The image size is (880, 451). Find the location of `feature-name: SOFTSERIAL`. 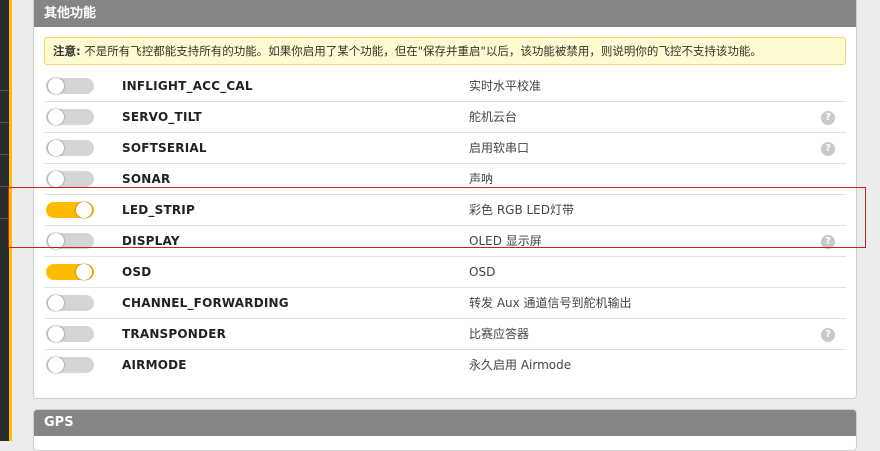

feature-name: SOFTSERIAL is located at coordinates (164, 148).